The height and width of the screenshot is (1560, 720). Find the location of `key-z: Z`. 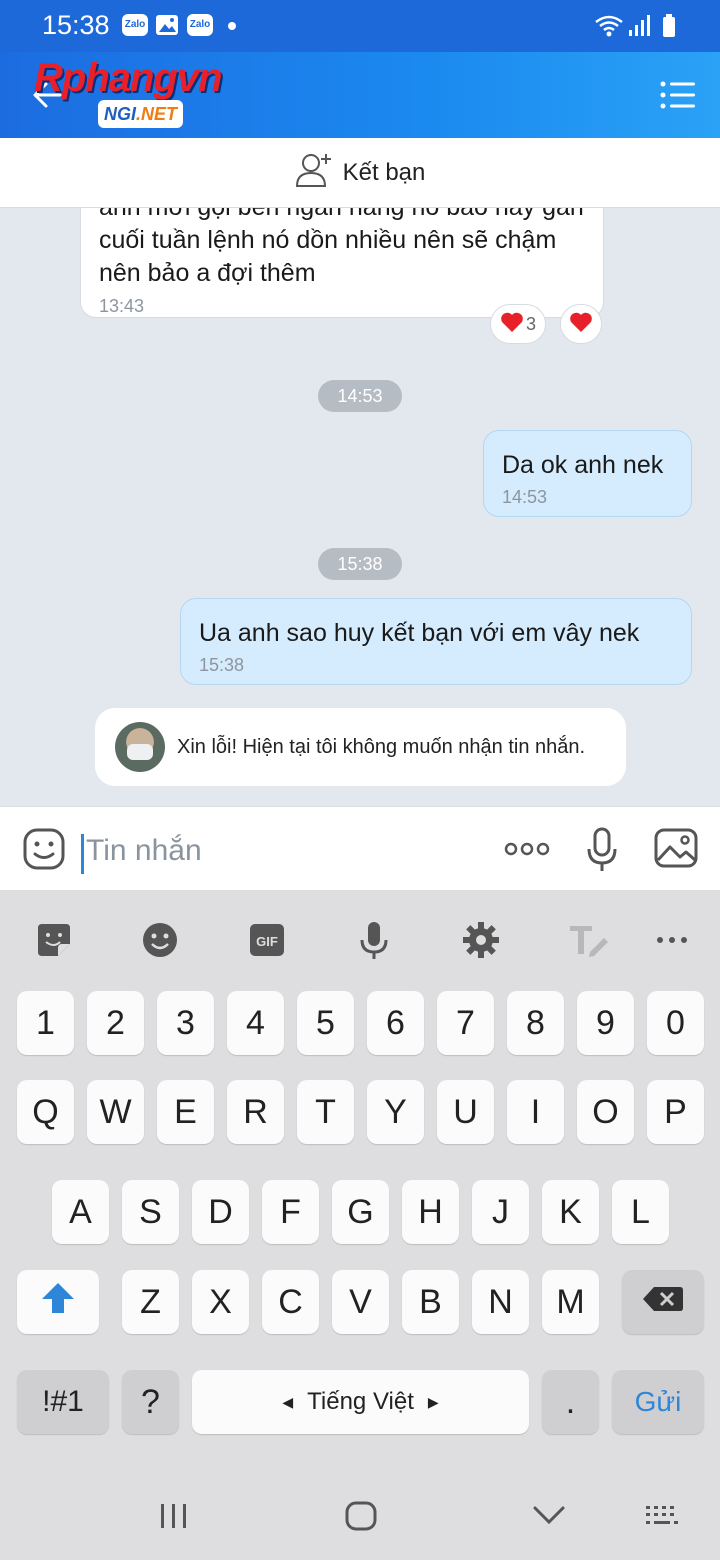

key-z: Z is located at coordinates (150, 1302).